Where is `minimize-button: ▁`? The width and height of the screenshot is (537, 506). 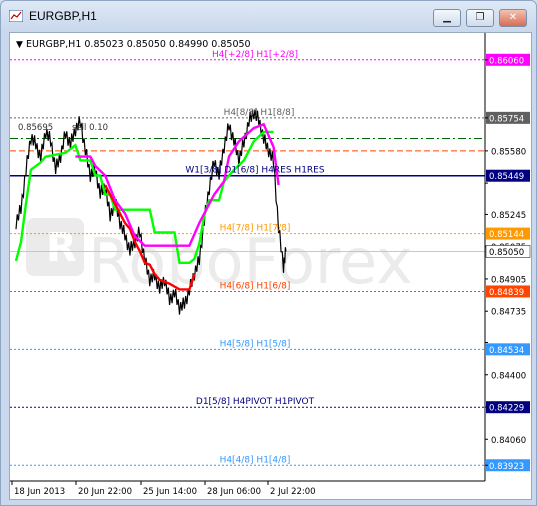 minimize-button: ▁ is located at coordinates (447, 18).